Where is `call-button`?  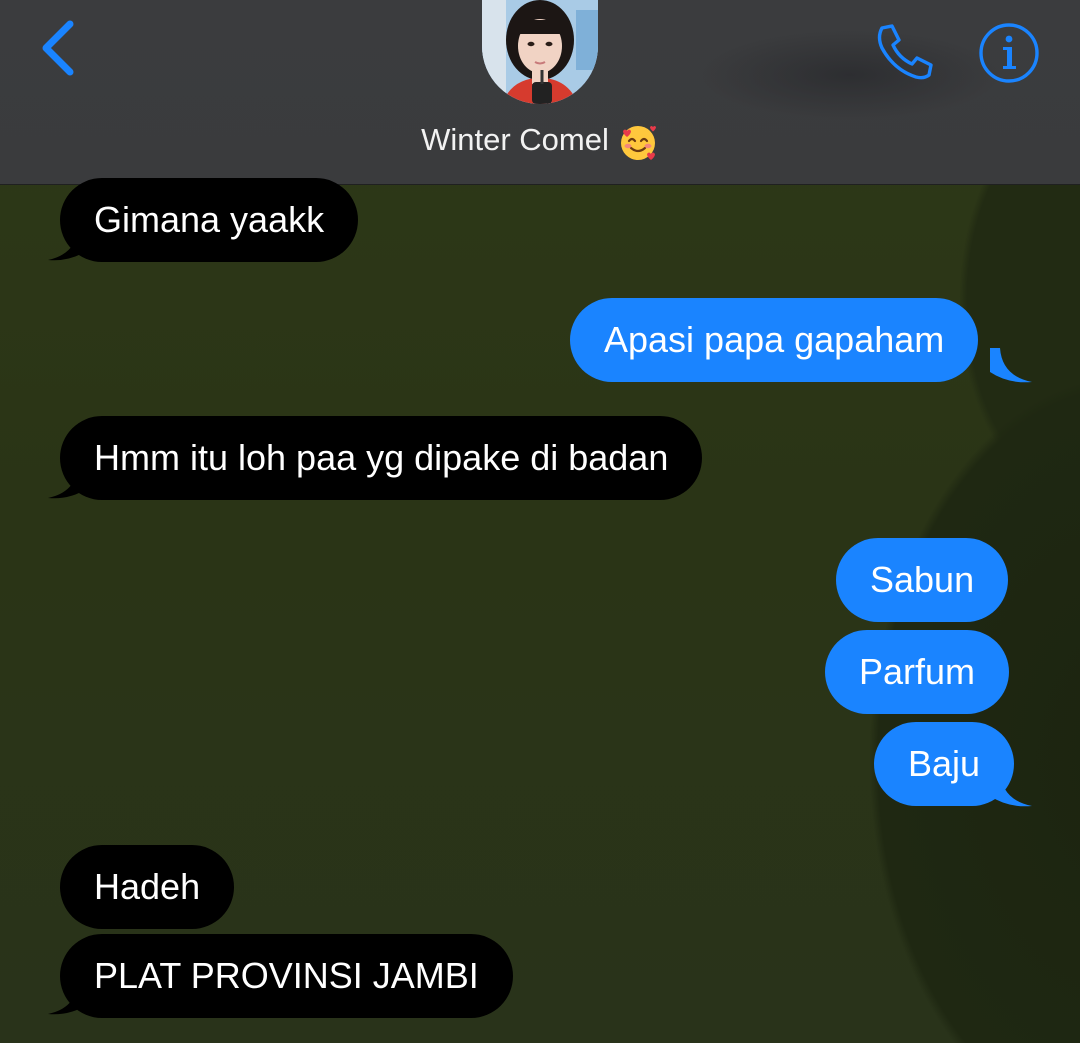
call-button is located at coordinates (904, 52).